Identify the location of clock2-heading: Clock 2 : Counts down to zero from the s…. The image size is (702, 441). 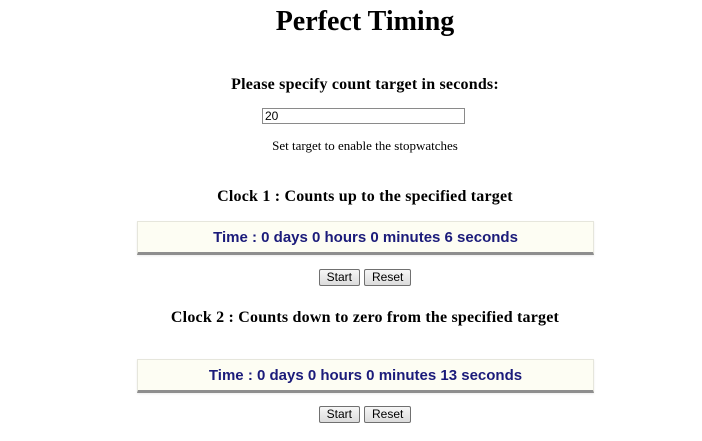
(365, 317).